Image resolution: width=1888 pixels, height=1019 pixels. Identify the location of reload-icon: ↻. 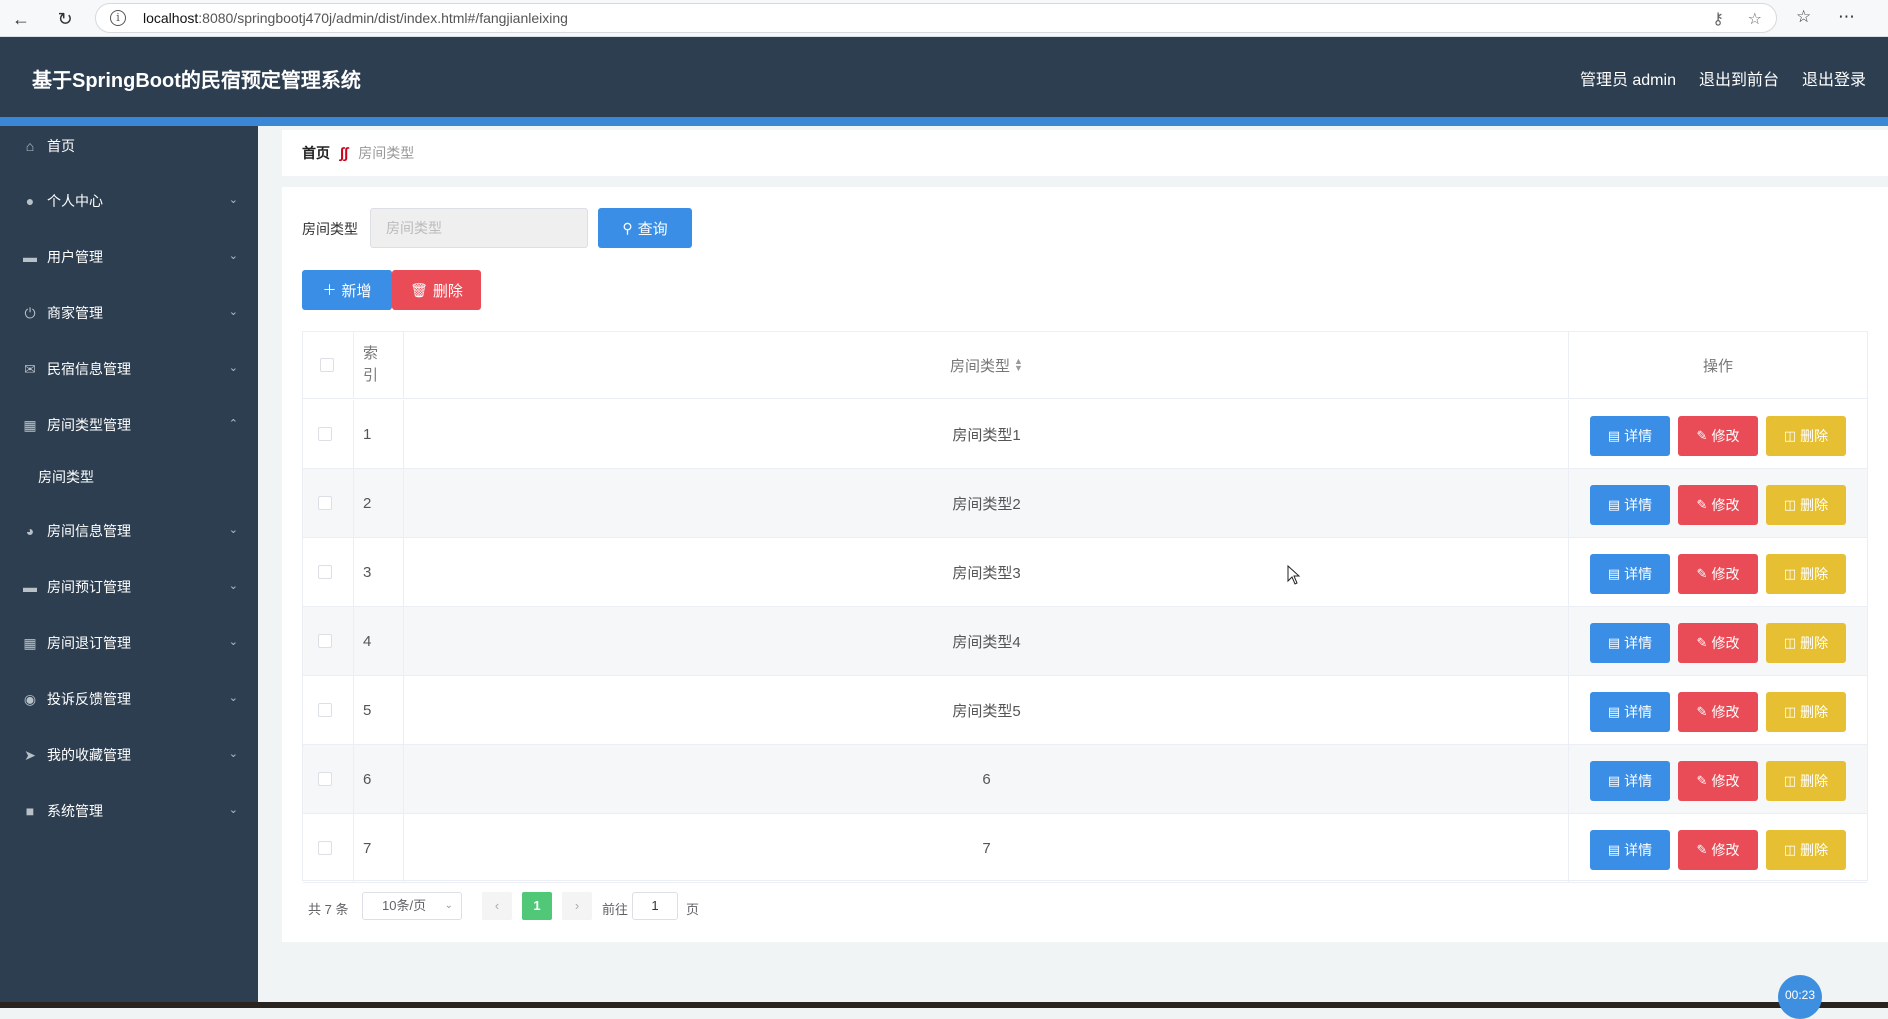
(65, 19).